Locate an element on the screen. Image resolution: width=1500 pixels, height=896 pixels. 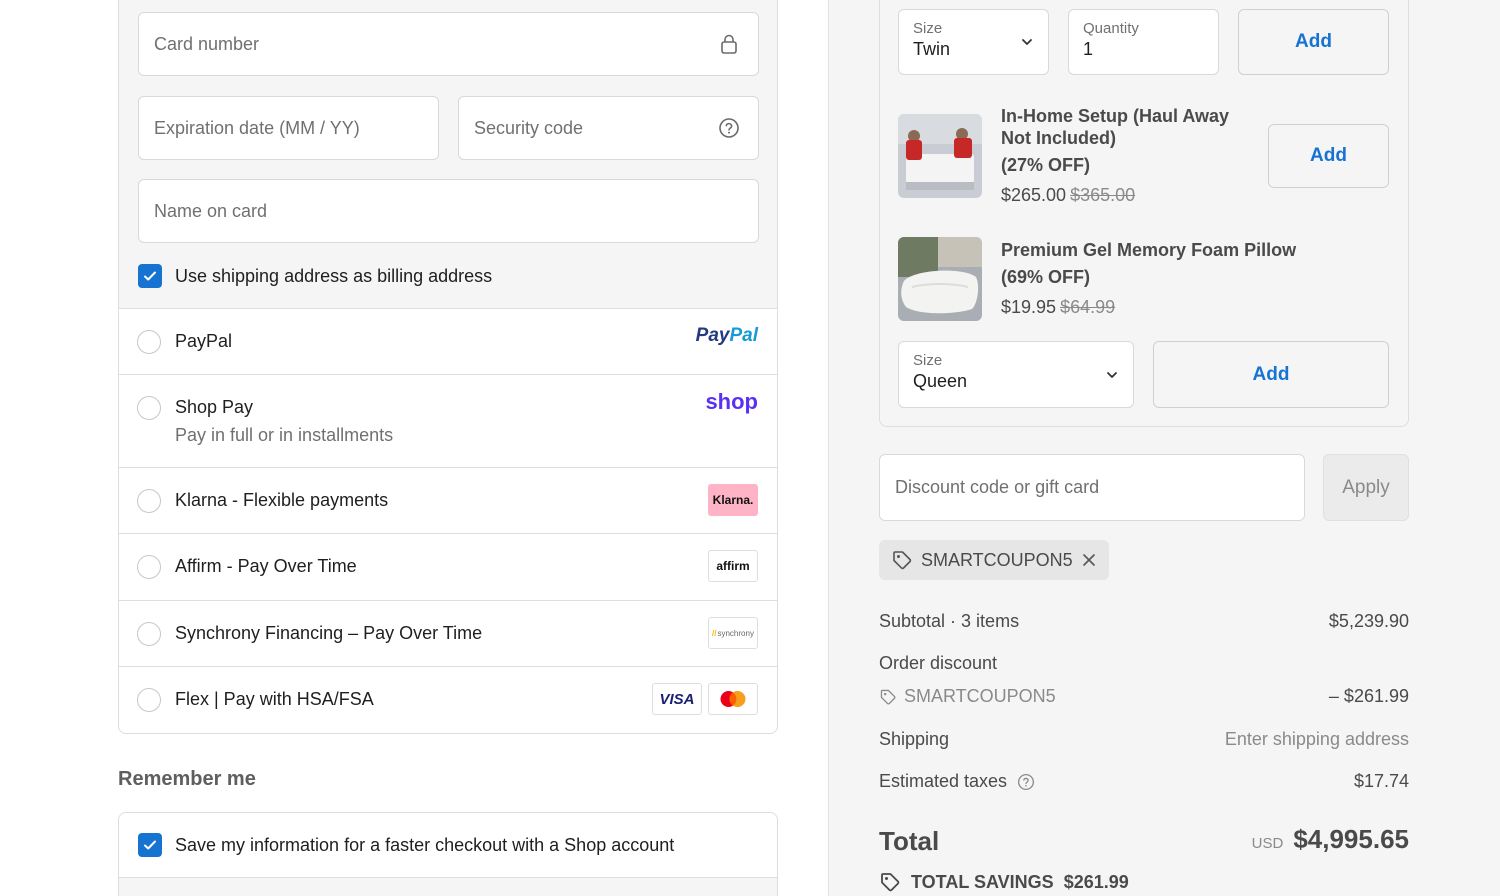
synchrony-logo: //synchrony is located at coordinates (733, 633).